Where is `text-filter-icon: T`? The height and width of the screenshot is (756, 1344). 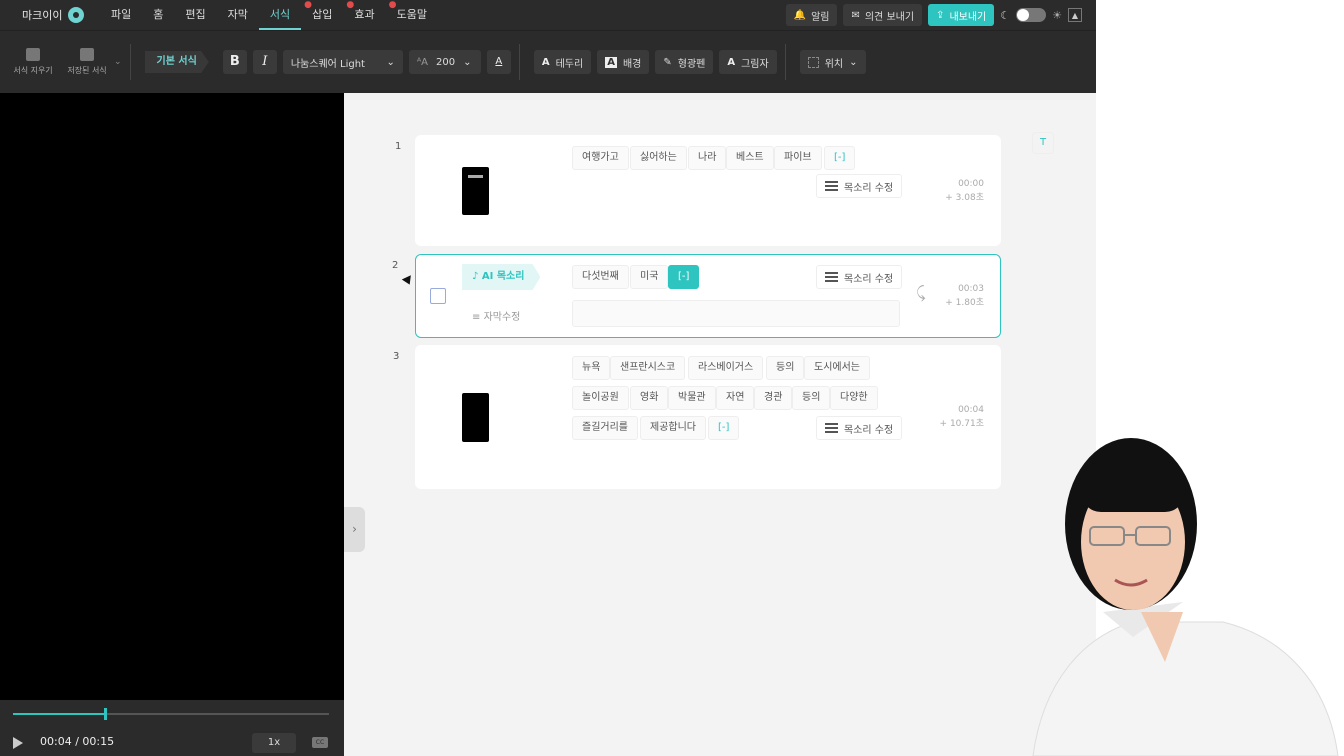
text-filter-icon: T is located at coordinates (1043, 143).